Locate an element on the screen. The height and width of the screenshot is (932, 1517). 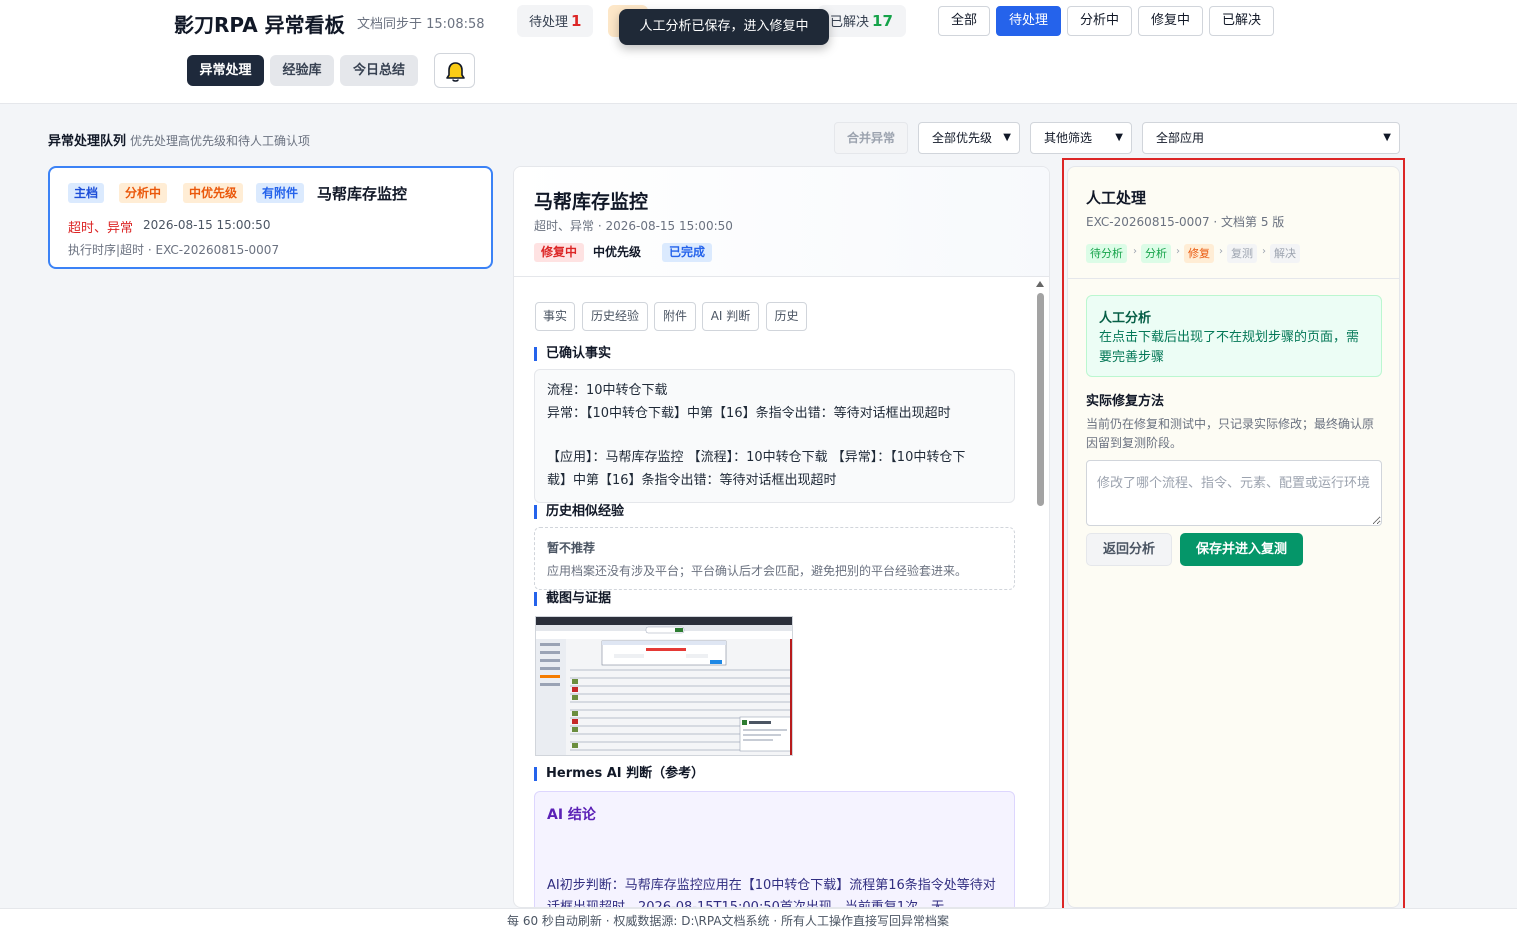
app-title: 影刀RPA 异常看板 is located at coordinates (259, 25).